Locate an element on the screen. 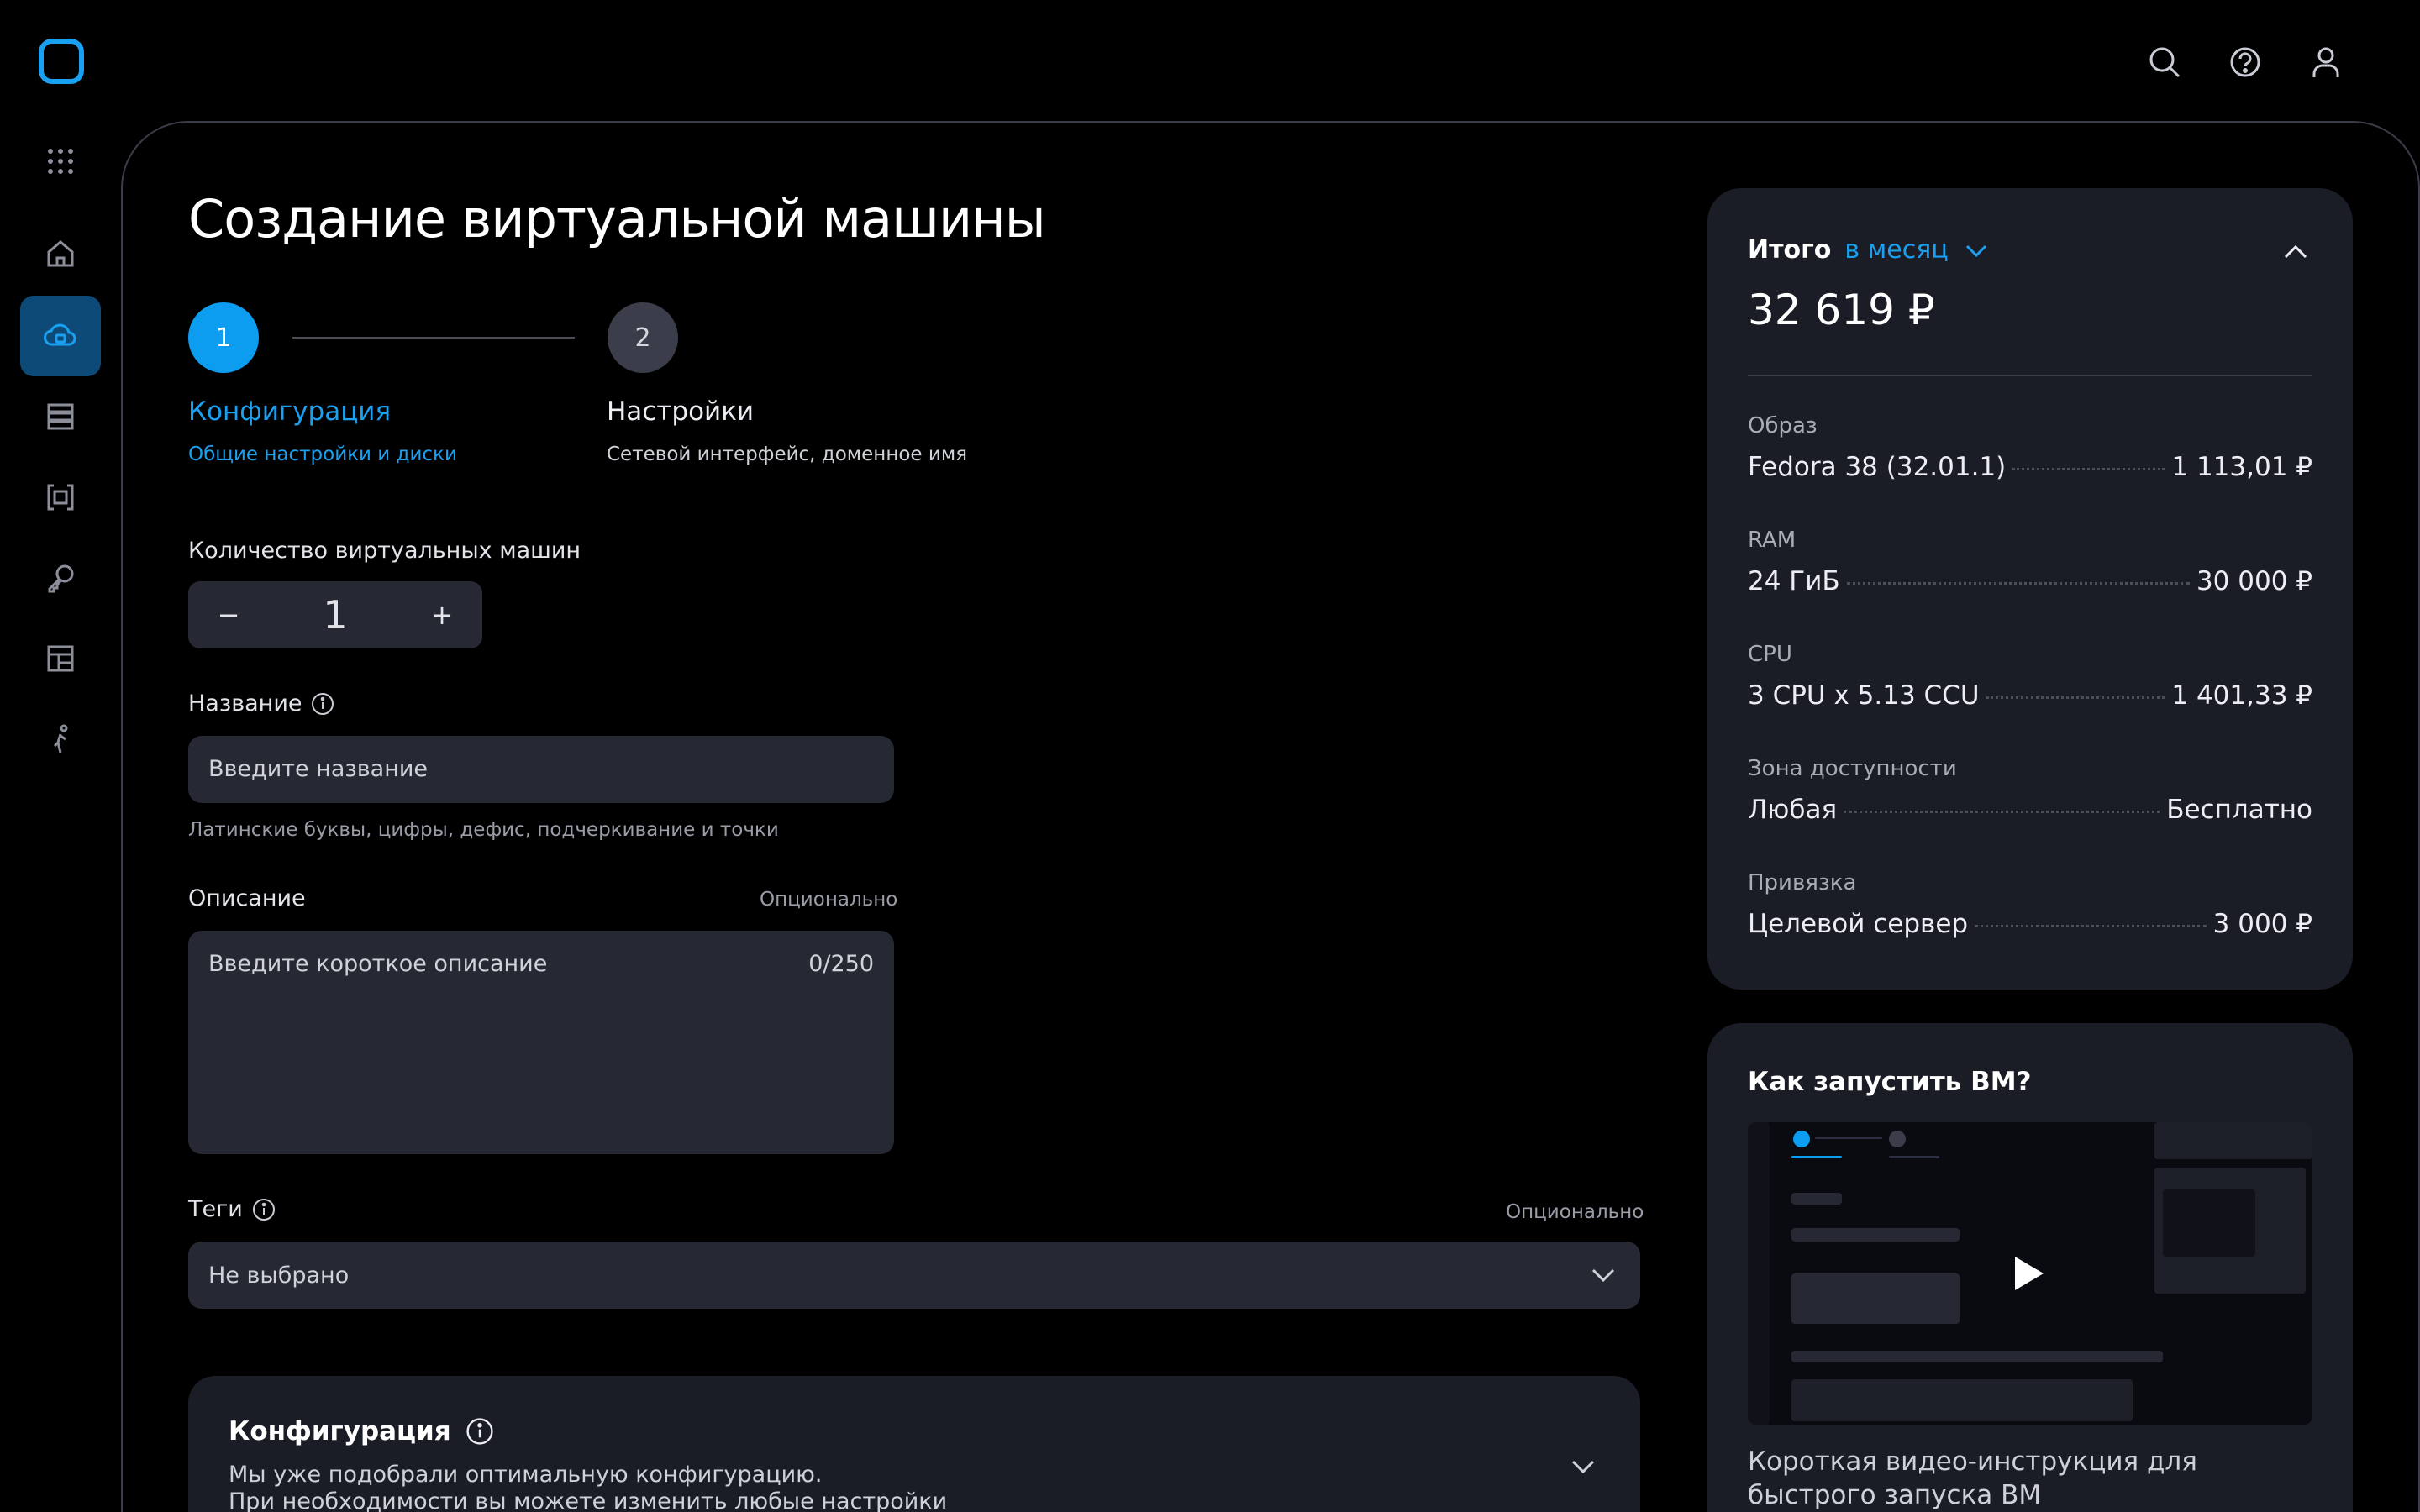  step-connector is located at coordinates (434, 338).